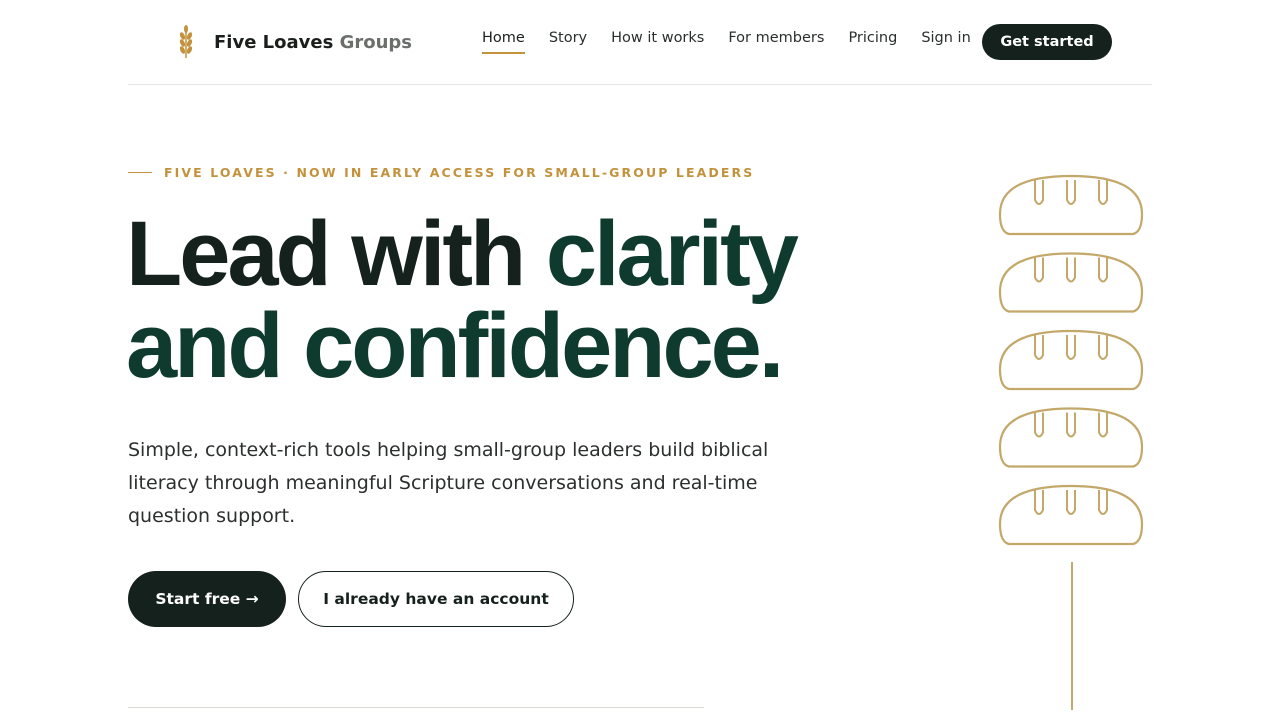  Describe the element at coordinates (436, 599) in the screenshot. I see `have-account-button: I already have an account` at that location.